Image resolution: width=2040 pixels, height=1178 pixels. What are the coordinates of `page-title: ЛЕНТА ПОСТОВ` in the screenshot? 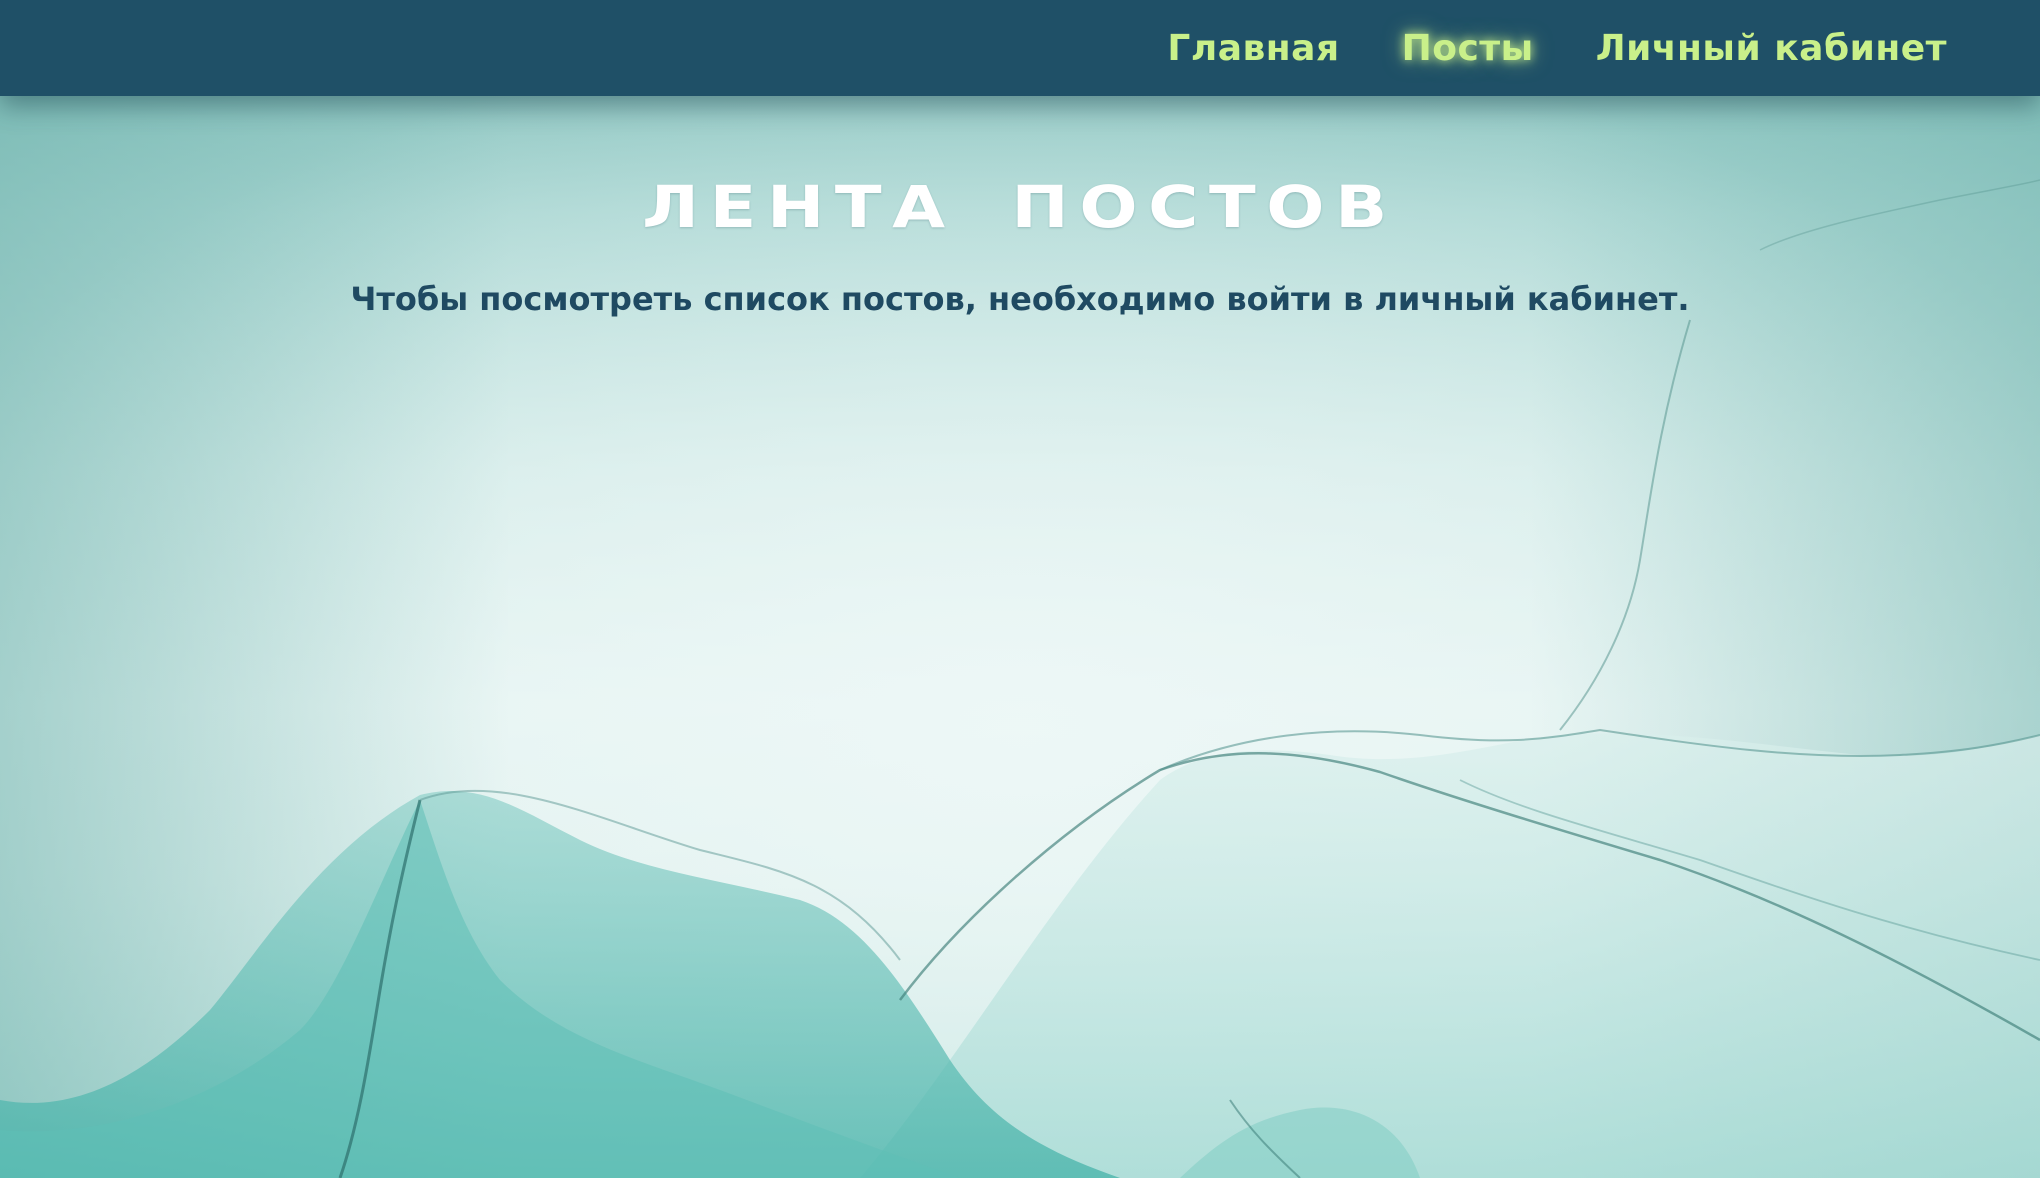 It's located at (1020, 207).